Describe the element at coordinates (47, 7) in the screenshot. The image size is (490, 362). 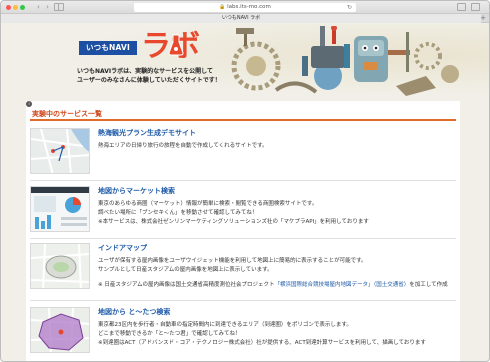
I see `forward-button: ›` at that location.